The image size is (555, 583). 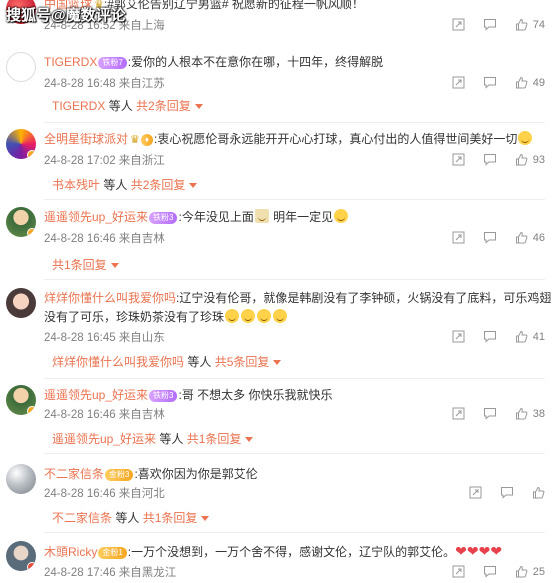 I want to click on reply-username: 书本残叶, so click(x=76, y=185).